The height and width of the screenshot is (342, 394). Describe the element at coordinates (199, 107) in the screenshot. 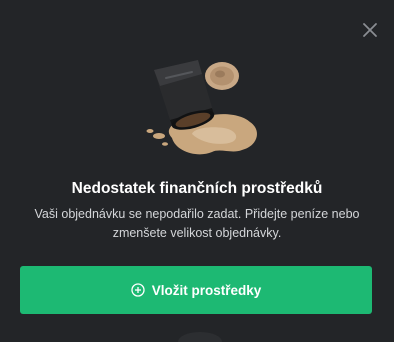

I see `spilled-coffee-cup-illustration` at that location.